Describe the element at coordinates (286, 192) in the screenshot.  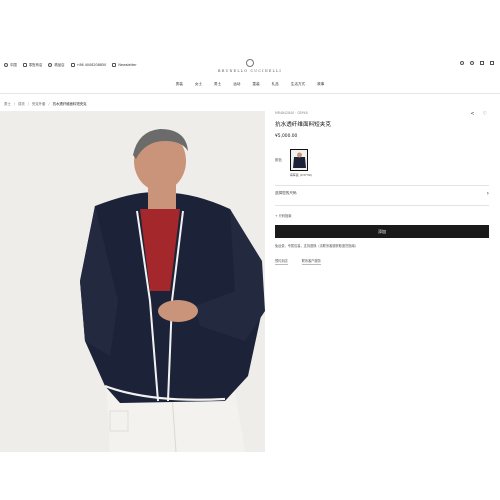
I see `size-label: 选择您的尺码` at that location.